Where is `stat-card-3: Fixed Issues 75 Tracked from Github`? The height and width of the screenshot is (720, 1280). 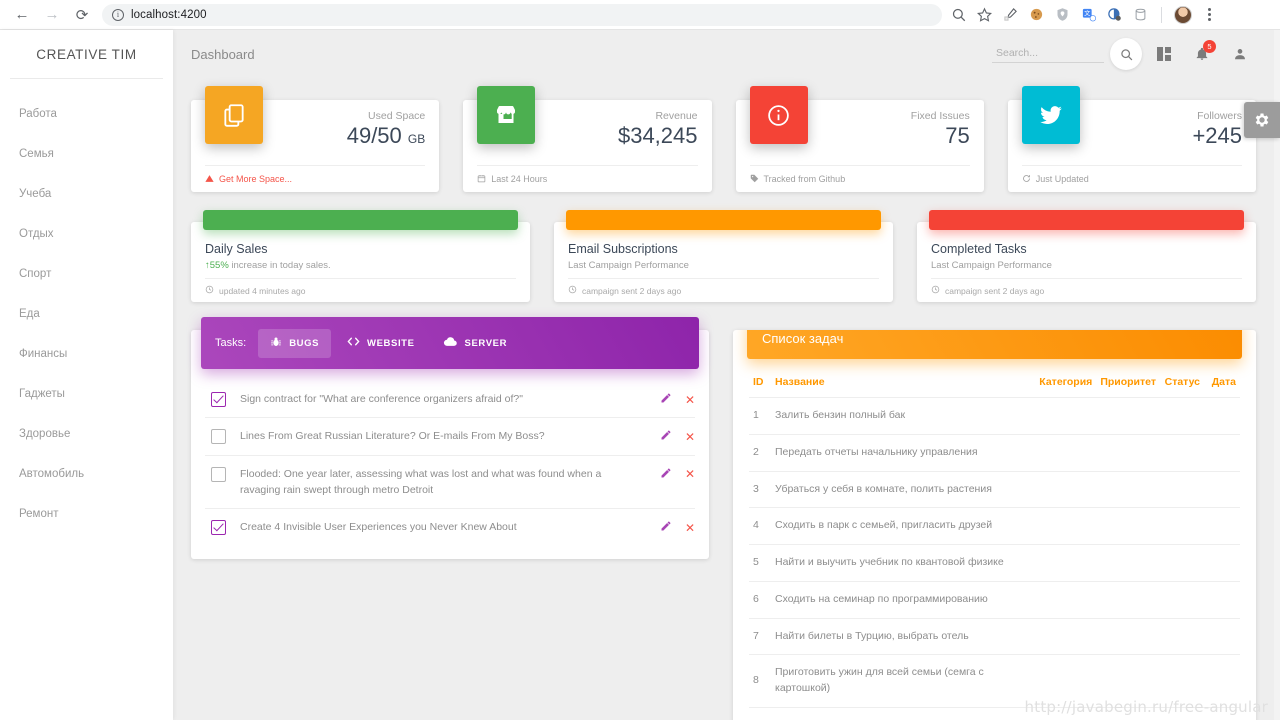 stat-card-3: Fixed Issues 75 Tracked from Github is located at coordinates (859, 139).